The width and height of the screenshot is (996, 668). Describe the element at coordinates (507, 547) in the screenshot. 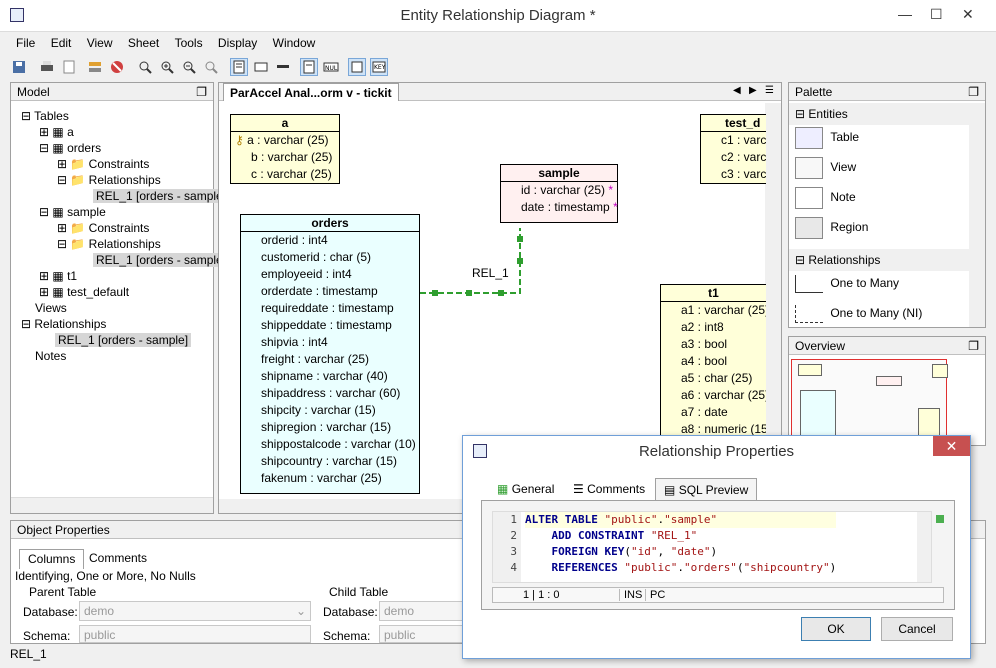

I see `line-number-gutter: 1 2 3 4` at that location.